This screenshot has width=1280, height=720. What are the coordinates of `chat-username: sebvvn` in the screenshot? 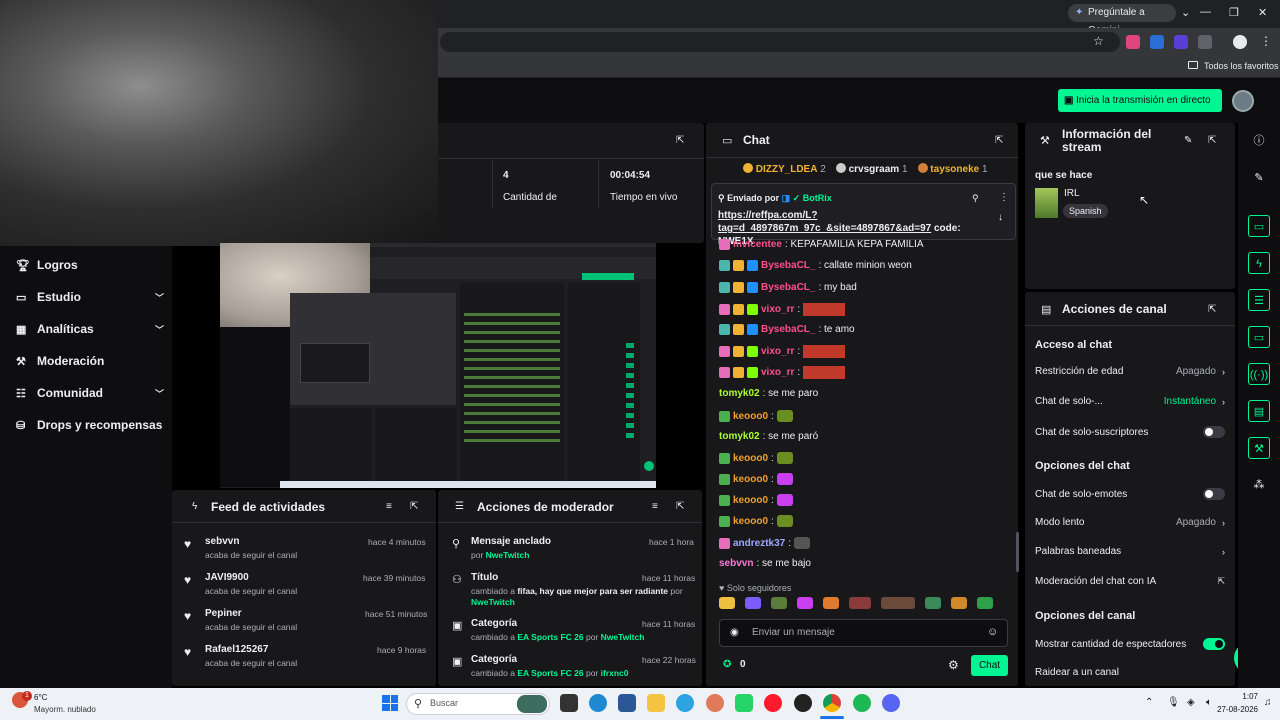 It's located at (736, 563).